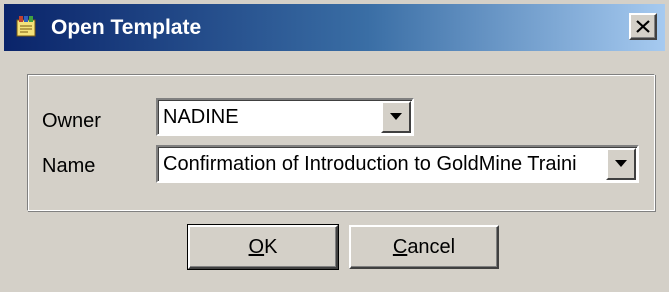 The image size is (669, 292). I want to click on cancel-button: Cancel, so click(424, 247).